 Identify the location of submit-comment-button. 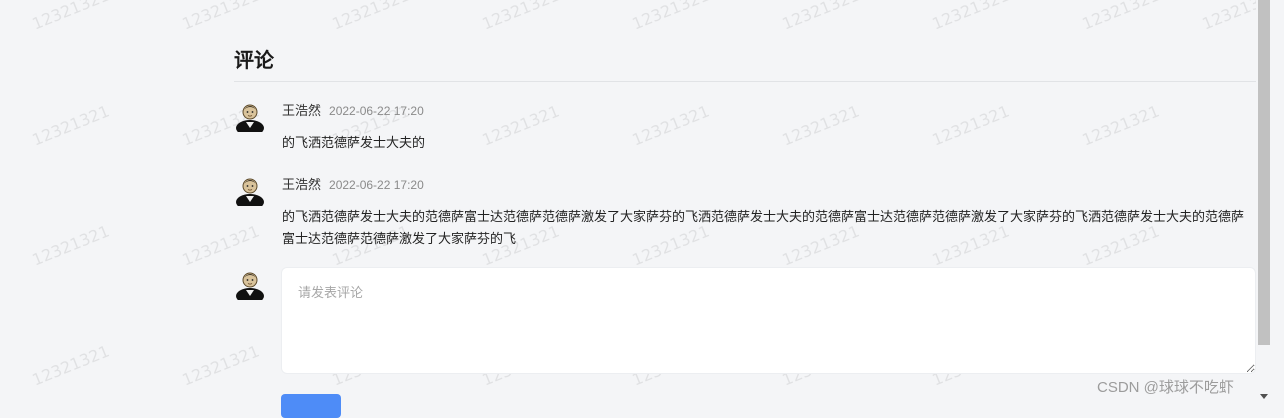
(311, 406).